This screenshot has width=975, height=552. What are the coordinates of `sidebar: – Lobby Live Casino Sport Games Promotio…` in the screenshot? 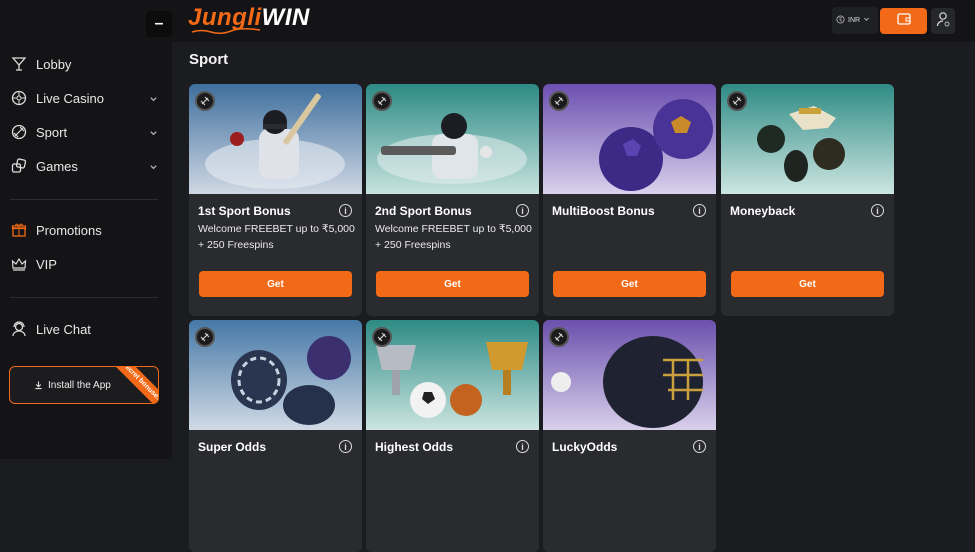 It's located at (86, 229).